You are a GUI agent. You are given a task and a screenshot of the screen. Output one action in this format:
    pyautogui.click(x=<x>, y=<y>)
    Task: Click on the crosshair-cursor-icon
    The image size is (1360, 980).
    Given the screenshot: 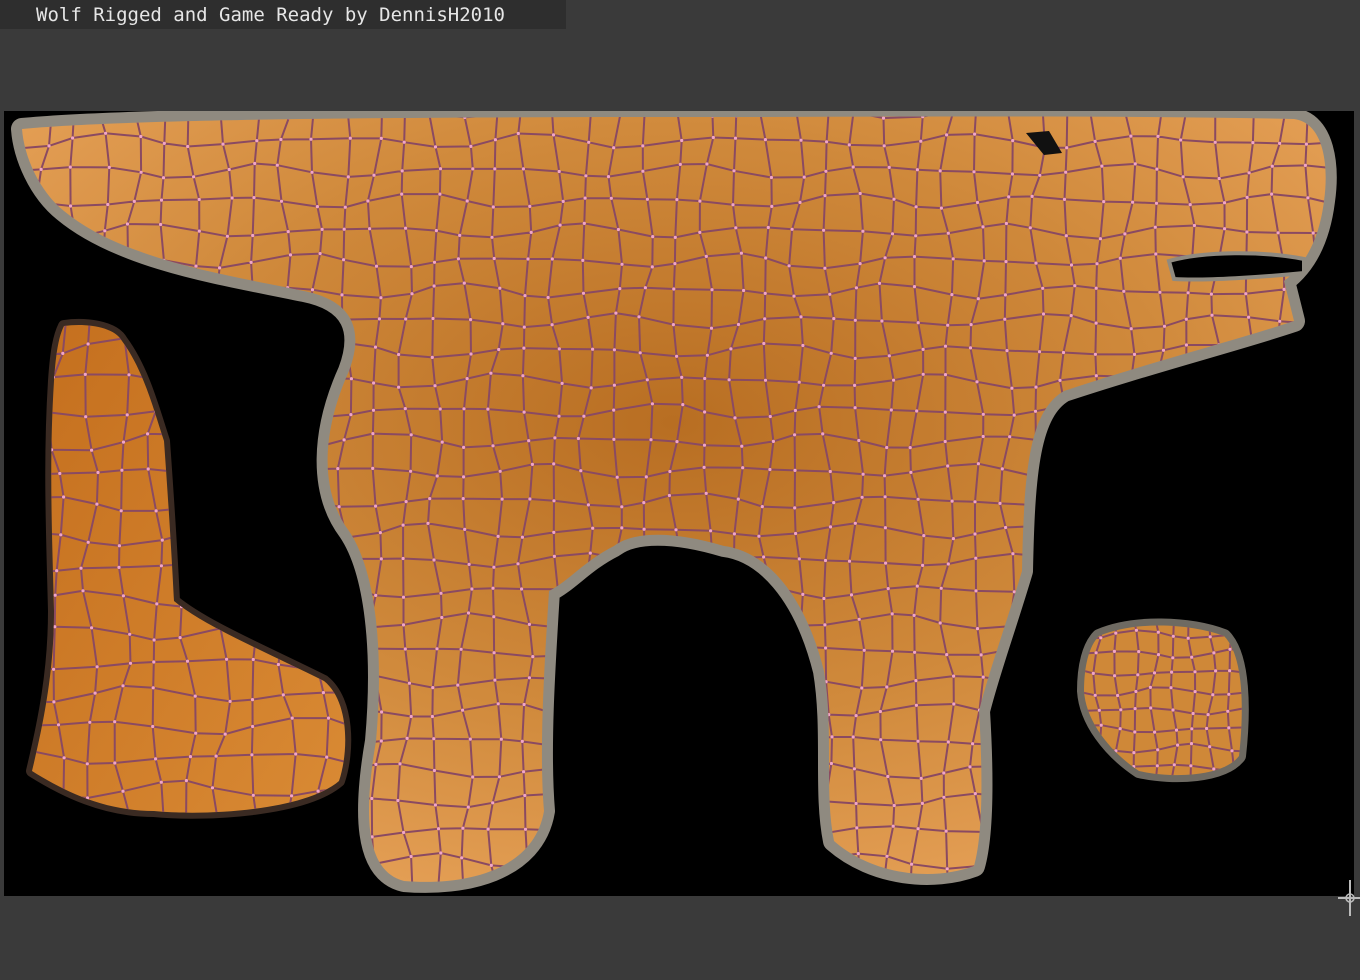 What is the action you would take?
    pyautogui.click(x=1349, y=898)
    